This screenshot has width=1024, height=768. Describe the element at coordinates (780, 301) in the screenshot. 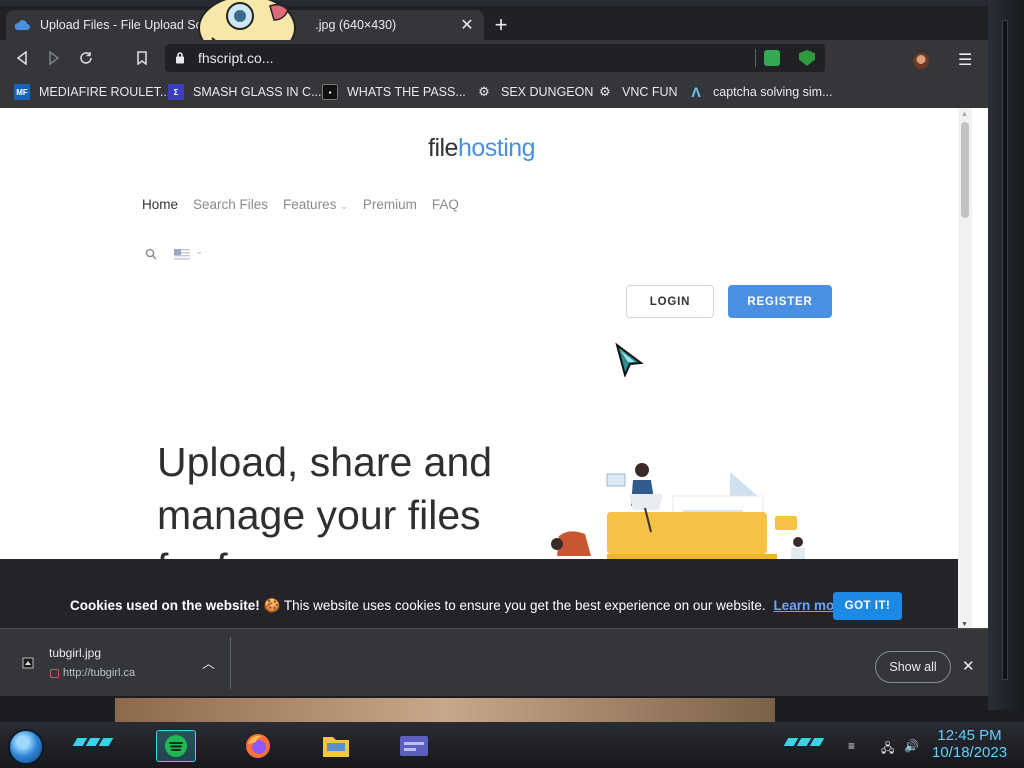

I see `register-button: REGISTER` at that location.